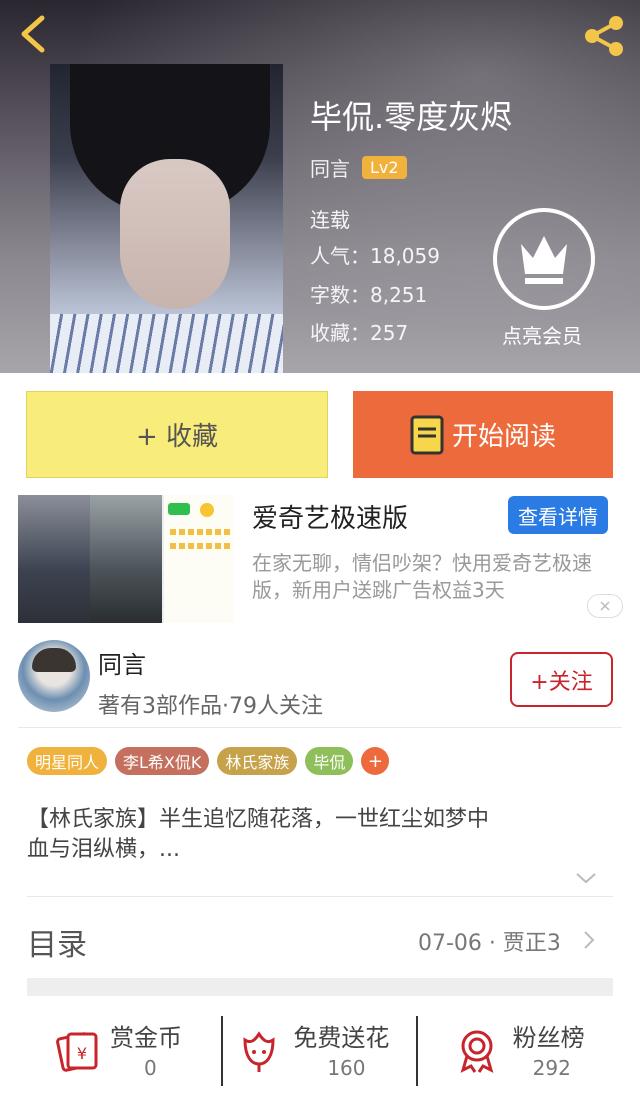 This screenshot has height=1095, width=640. What do you see at coordinates (54, 660) in the screenshot?
I see `avatar-hair-shape` at bounding box center [54, 660].